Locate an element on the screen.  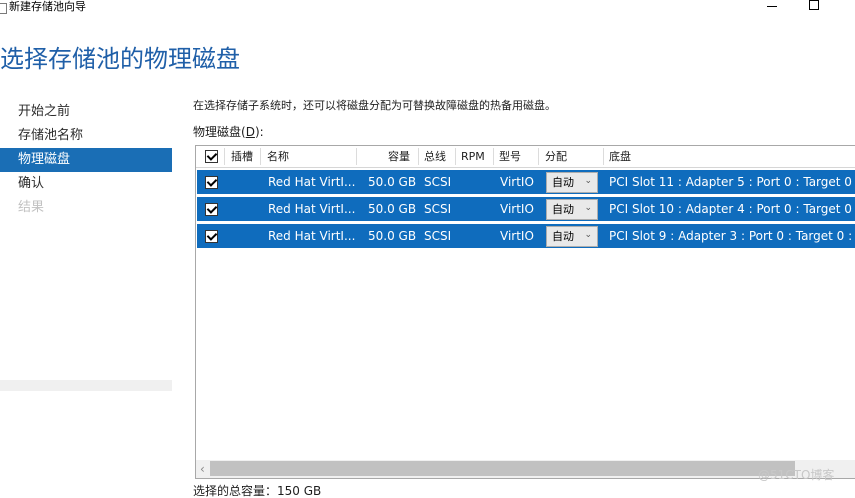
column-header-chassis: 底盘 is located at coordinates (620, 156).